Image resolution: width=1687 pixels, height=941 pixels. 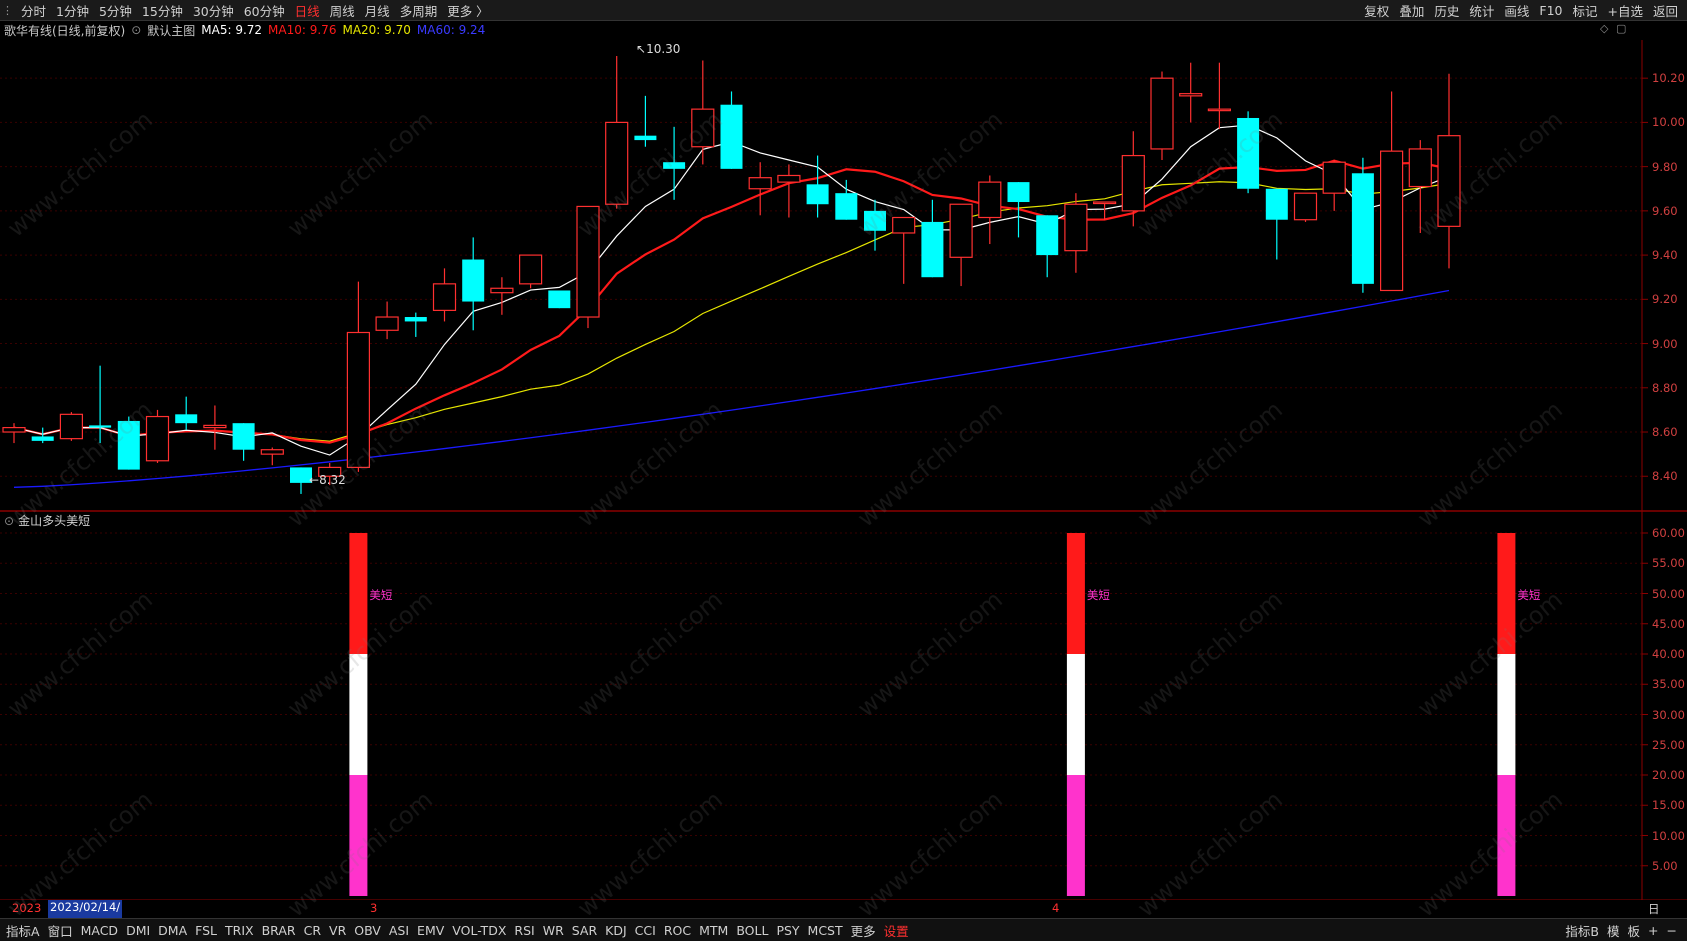 What do you see at coordinates (279, 930) in the screenshot?
I see `indicator-tab-7: BRAR` at bounding box center [279, 930].